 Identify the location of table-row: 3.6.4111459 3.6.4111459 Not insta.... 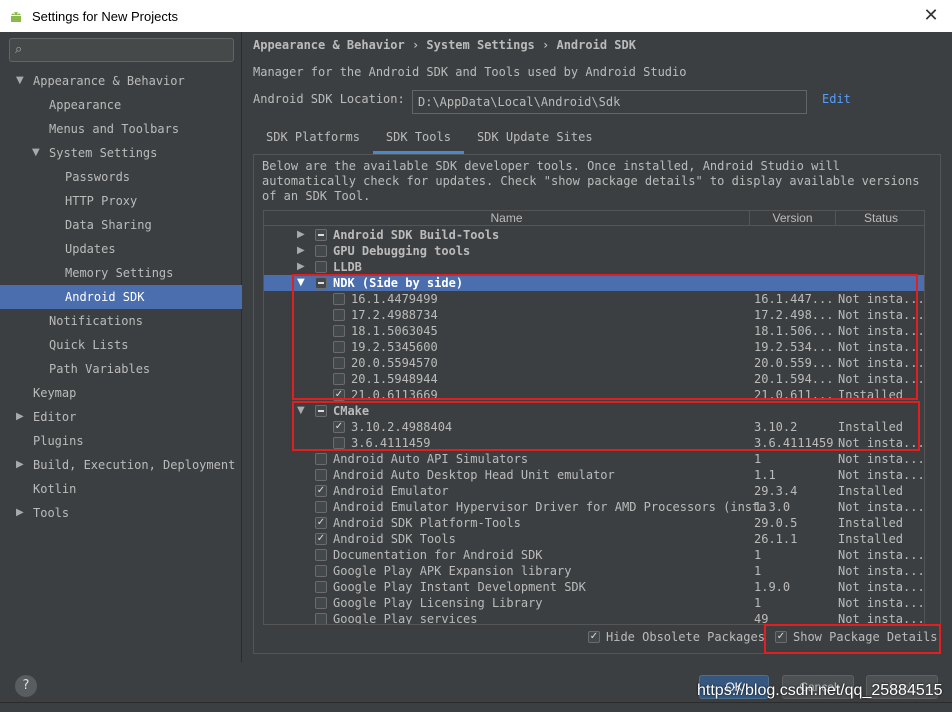
(594, 443).